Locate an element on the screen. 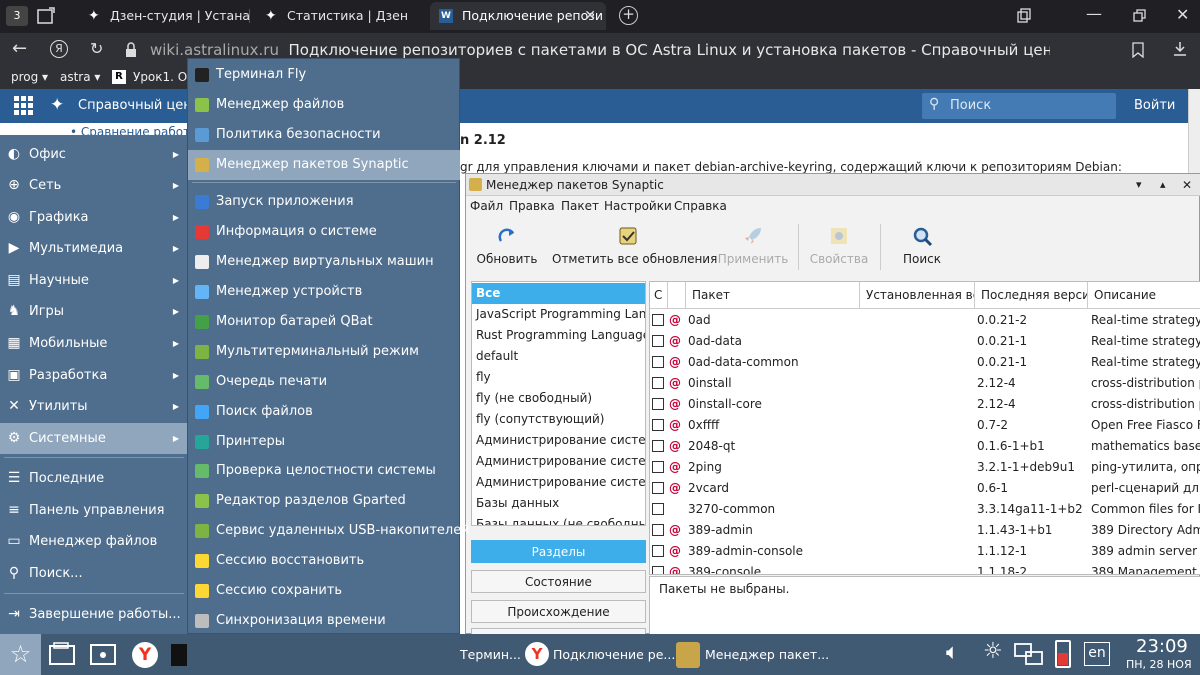 This screenshot has height=675, width=1200. reload-button: Обновить is located at coordinates (507, 246).